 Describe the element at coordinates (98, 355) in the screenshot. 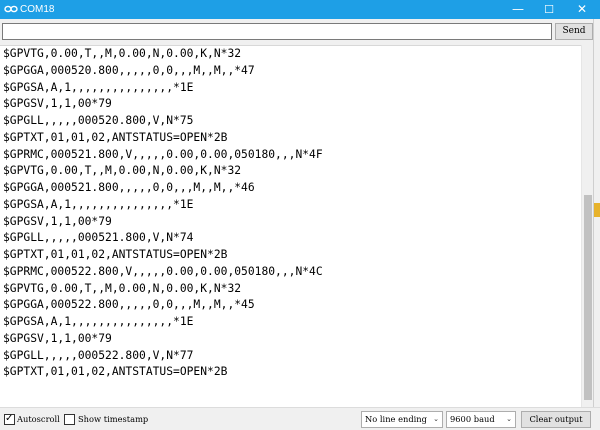

I see `output-line: $GPGLL,,,,,000522.800,V,N*77` at that location.